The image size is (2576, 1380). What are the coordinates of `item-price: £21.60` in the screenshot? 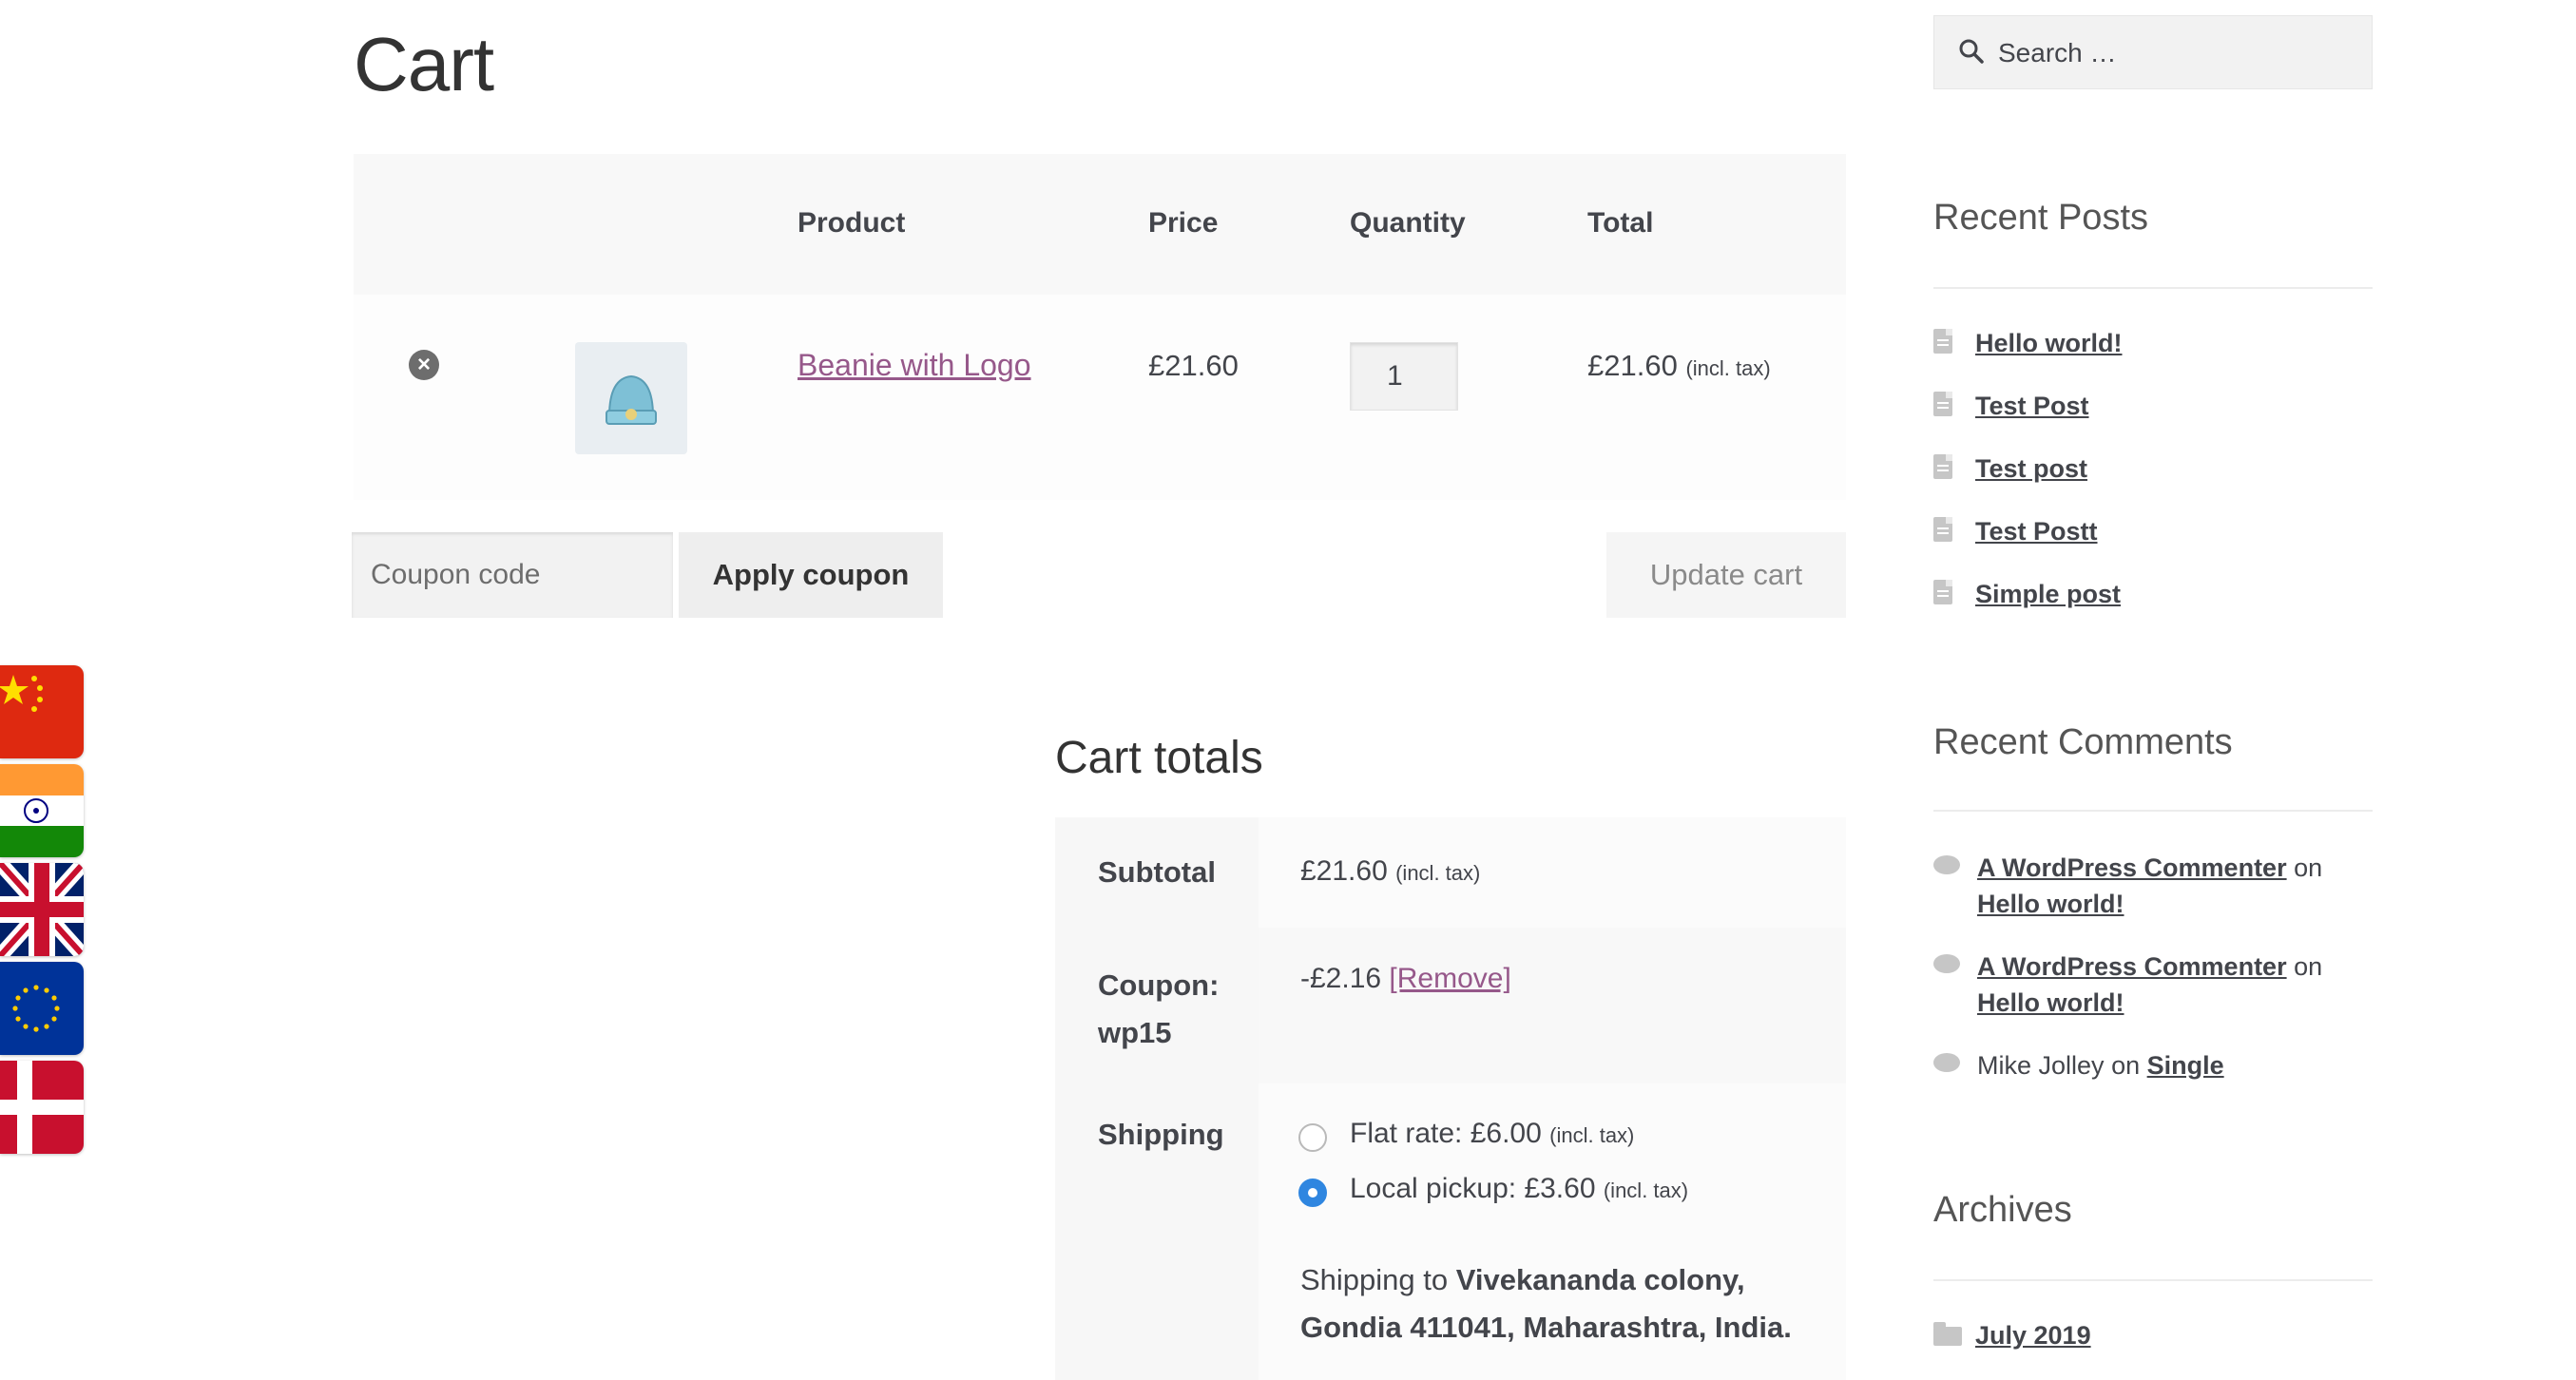 It's located at (1193, 365).